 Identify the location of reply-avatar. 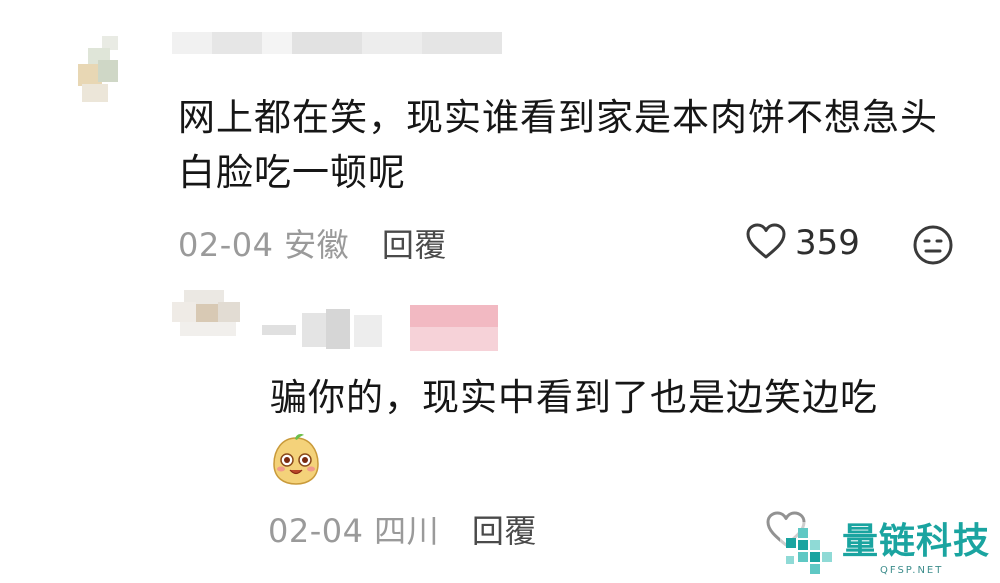
(207, 314).